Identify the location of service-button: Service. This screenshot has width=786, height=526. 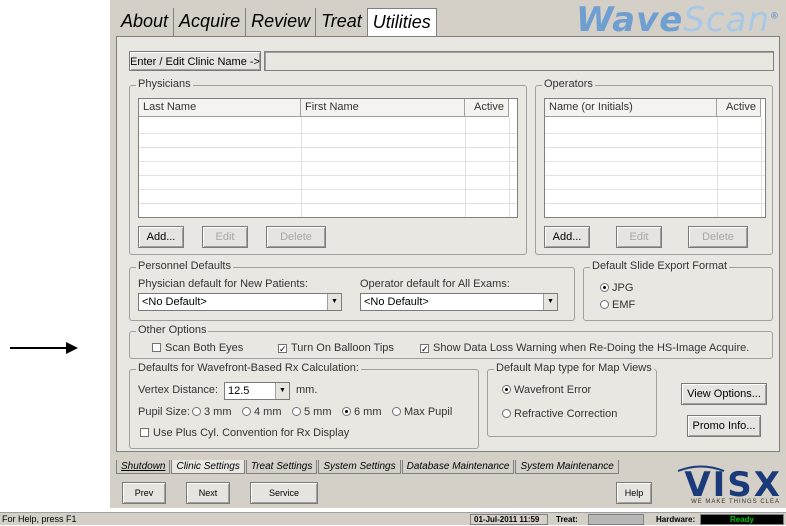
(284, 493).